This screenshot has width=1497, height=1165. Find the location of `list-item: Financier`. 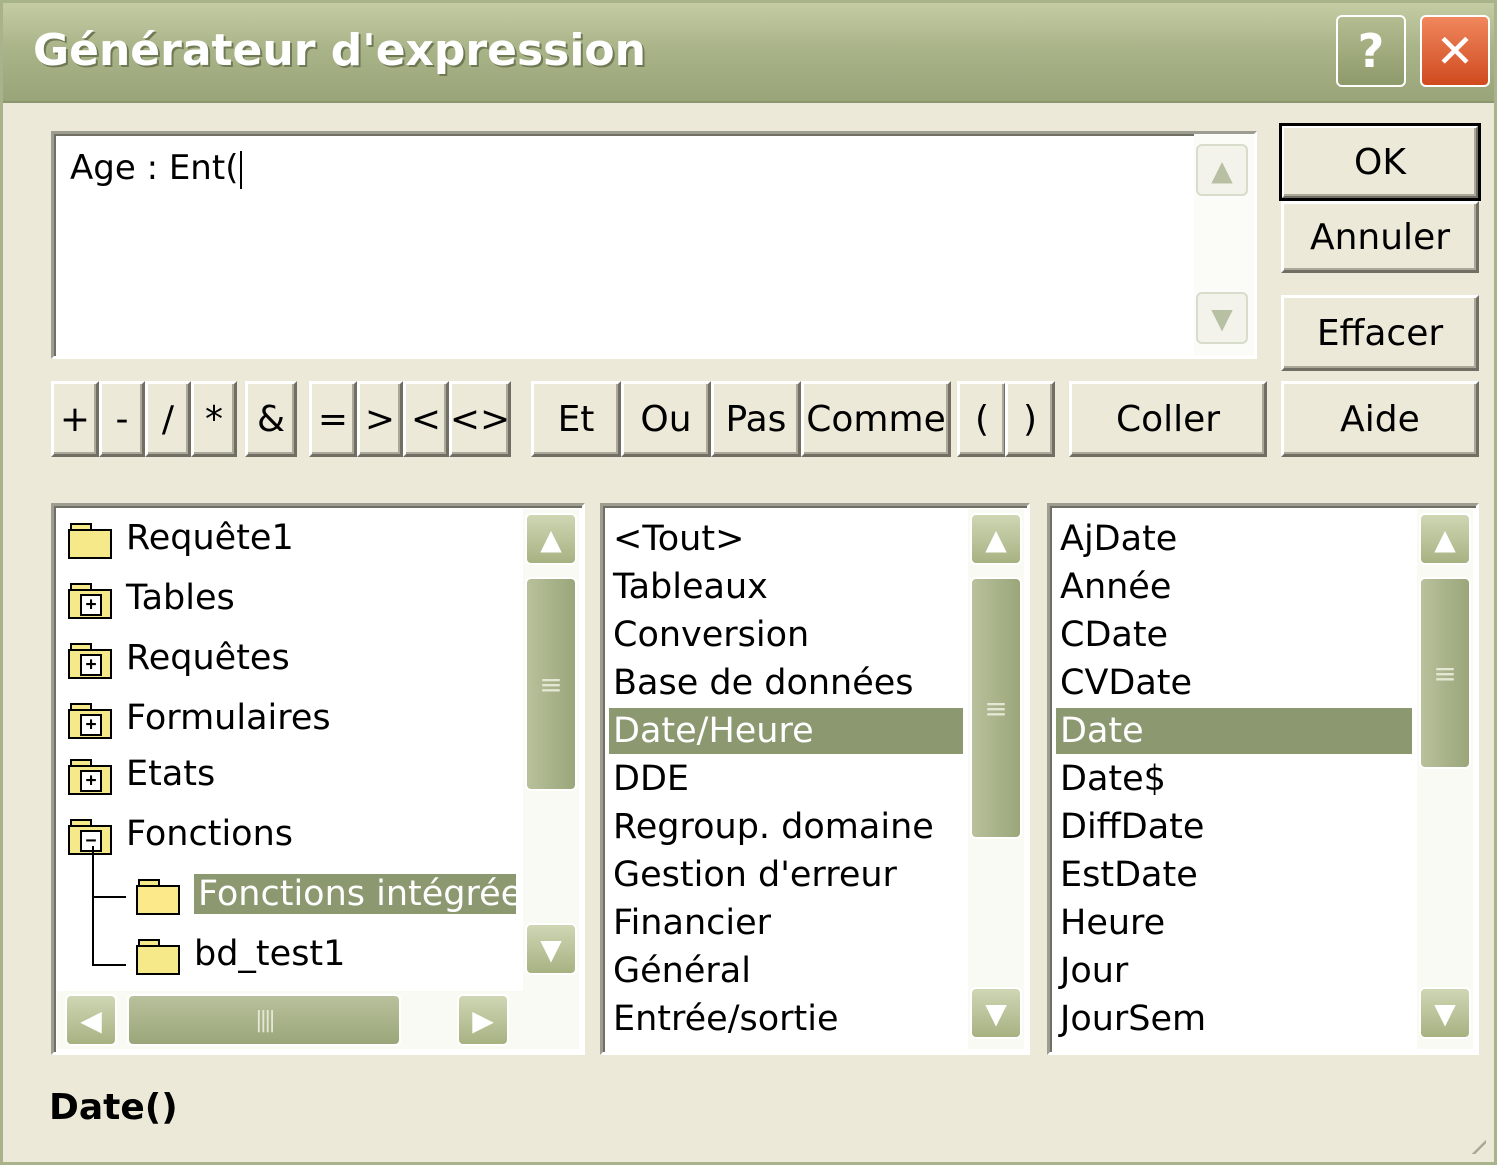

list-item: Financier is located at coordinates (786, 923).